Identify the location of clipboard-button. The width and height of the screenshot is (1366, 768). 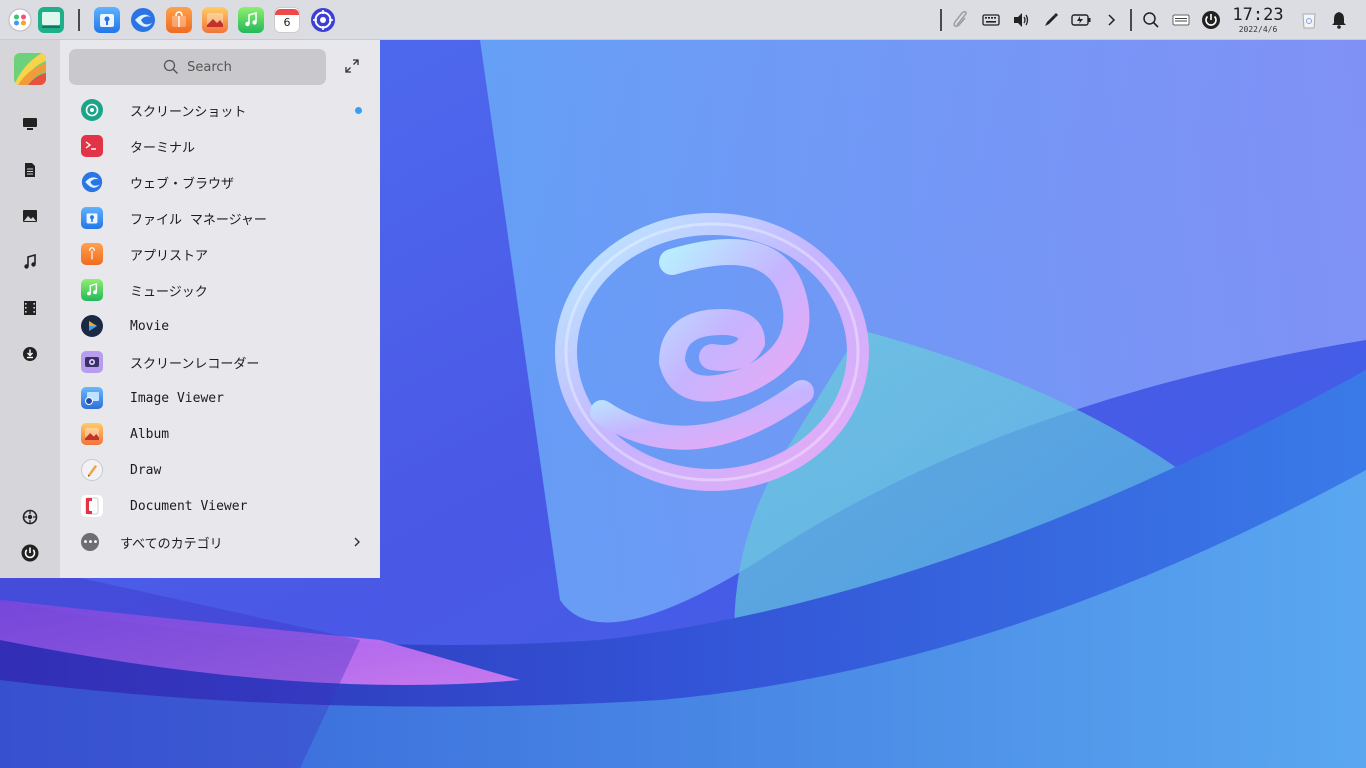
(961, 20).